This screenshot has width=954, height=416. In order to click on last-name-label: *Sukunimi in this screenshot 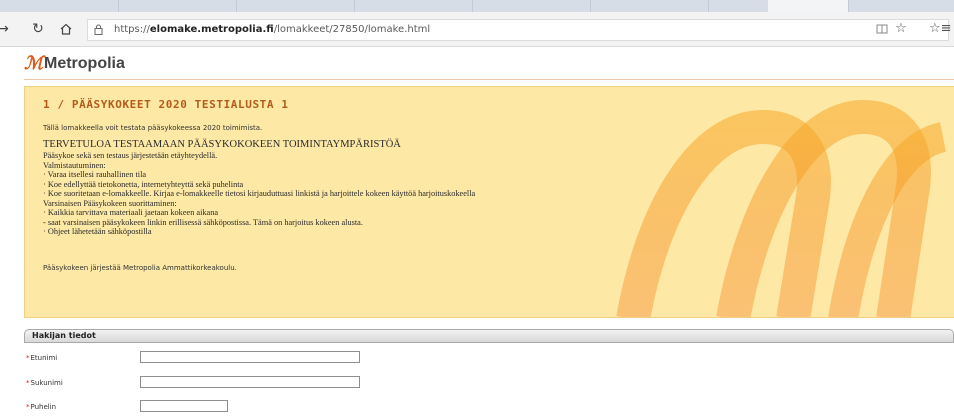, I will do `click(44, 383)`.